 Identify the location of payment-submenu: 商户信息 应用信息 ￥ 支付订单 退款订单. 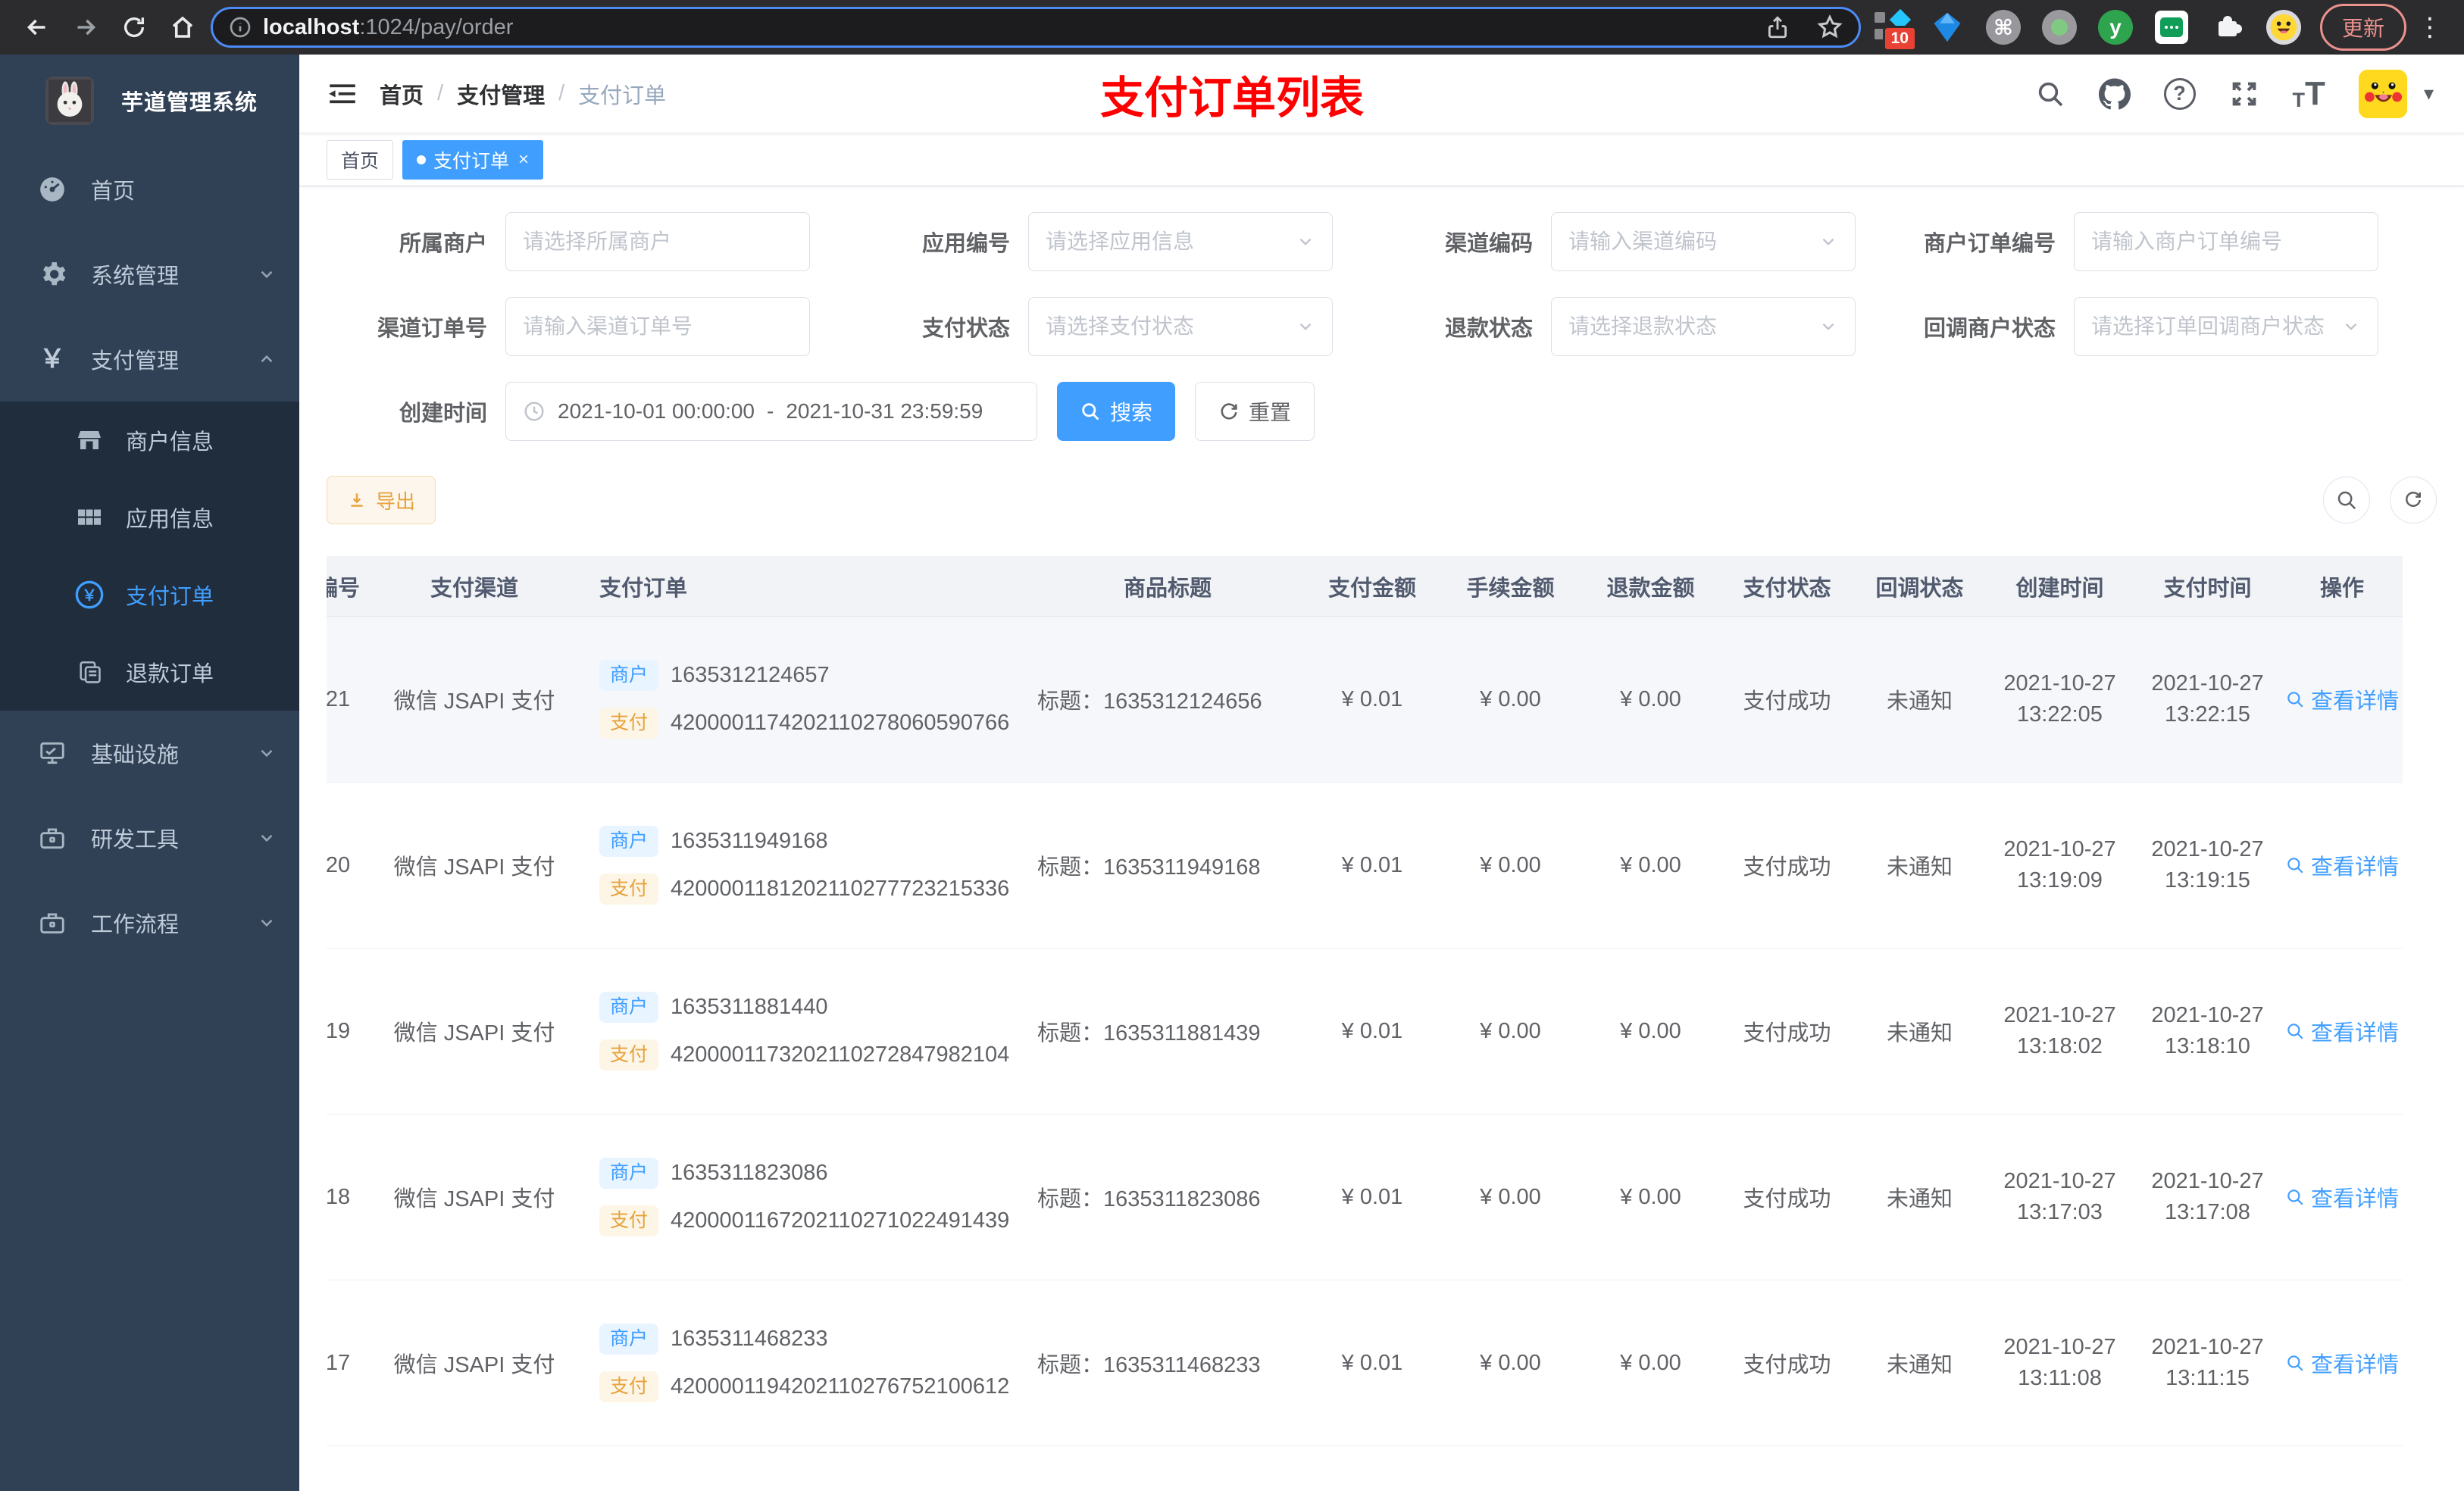
(149, 556).